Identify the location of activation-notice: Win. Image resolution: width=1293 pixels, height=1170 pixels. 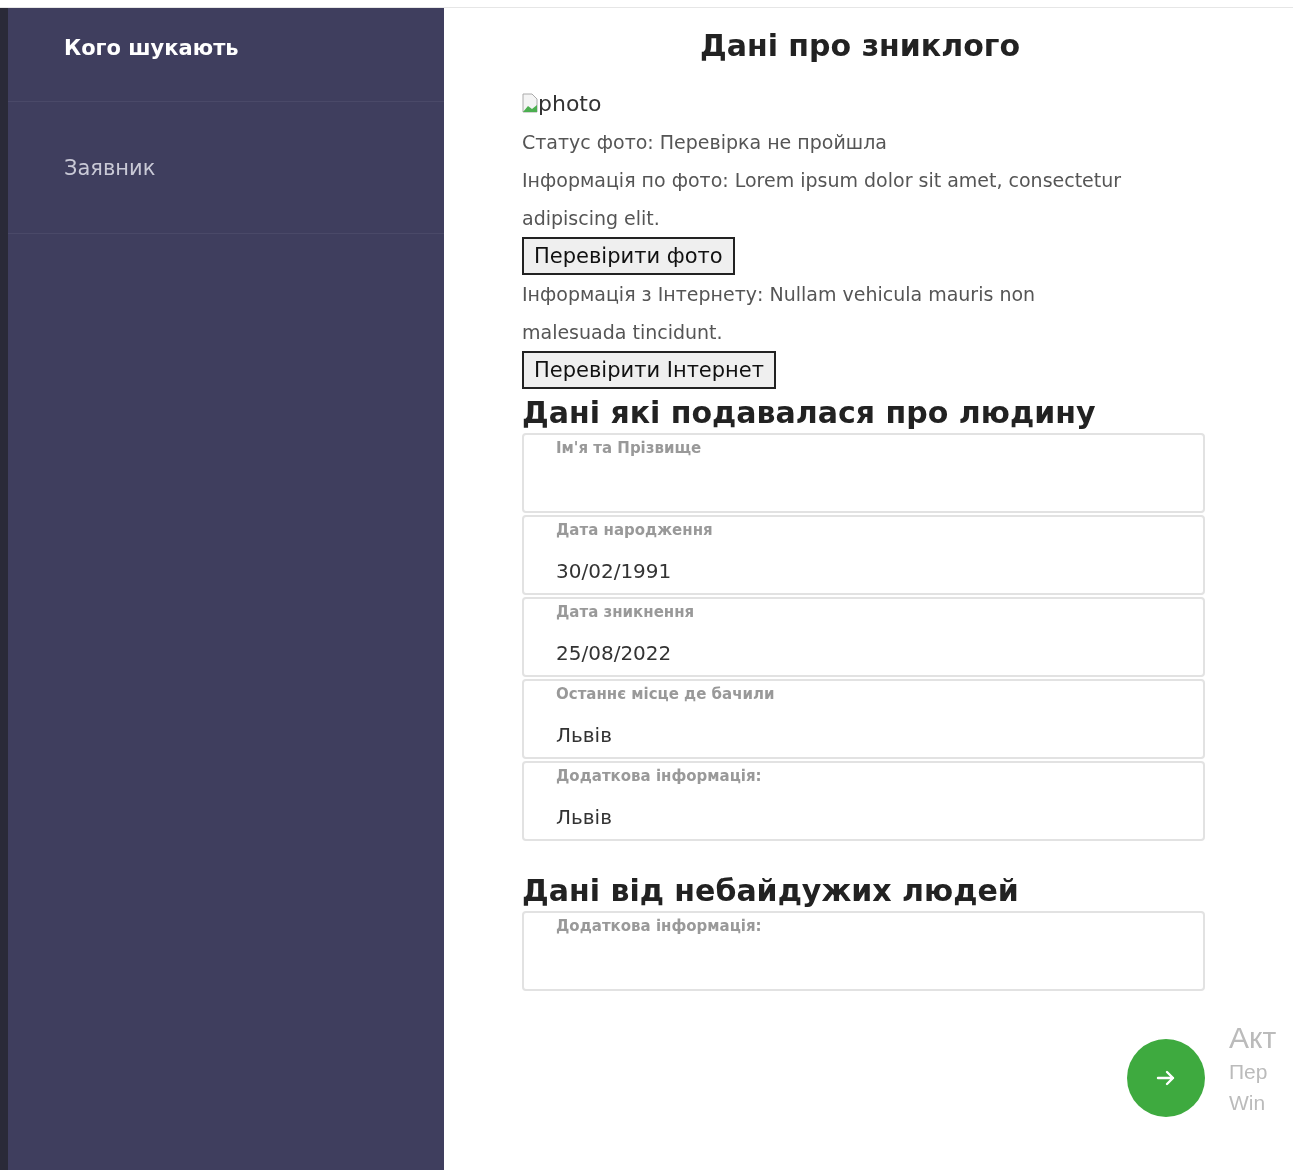
(1248, 1103).